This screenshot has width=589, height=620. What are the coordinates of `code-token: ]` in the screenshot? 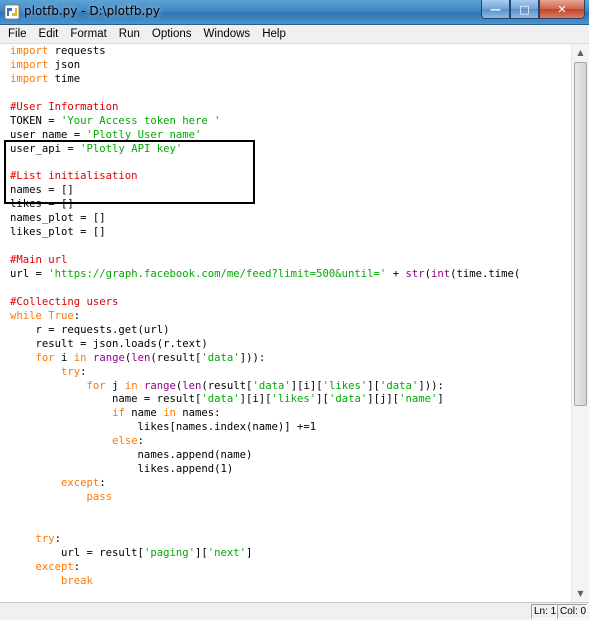 It's located at (249, 552).